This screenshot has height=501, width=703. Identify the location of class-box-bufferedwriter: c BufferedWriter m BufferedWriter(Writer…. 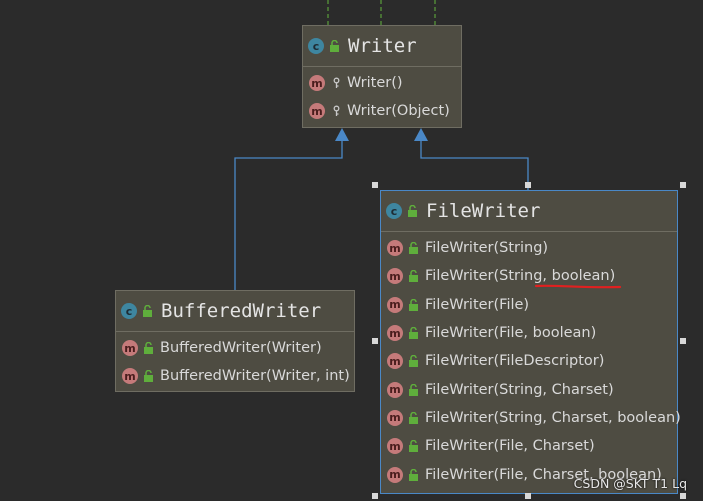
(235, 341).